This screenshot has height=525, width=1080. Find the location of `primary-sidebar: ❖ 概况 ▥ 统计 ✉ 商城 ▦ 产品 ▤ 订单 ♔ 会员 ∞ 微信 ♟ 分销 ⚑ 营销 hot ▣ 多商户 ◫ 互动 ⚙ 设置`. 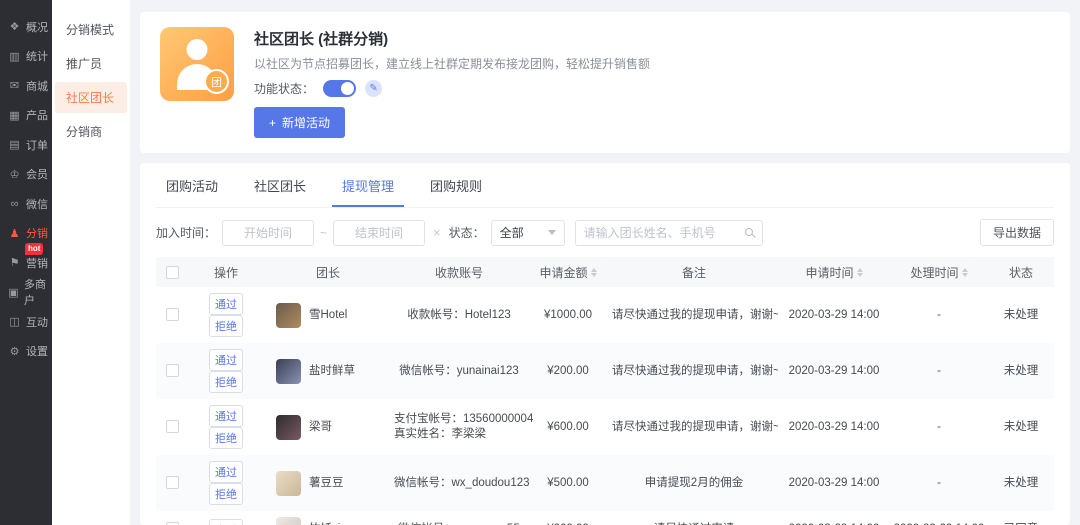

primary-sidebar: ❖ 概况 ▥ 统计 ✉ 商城 ▦ 产品 ▤ 订单 ♔ 会员 ∞ 微信 ♟ 分销 ⚑ 营销 hot ▣ 多商户 ◫ 互动 ⚙ 设置 is located at coordinates (26, 262).